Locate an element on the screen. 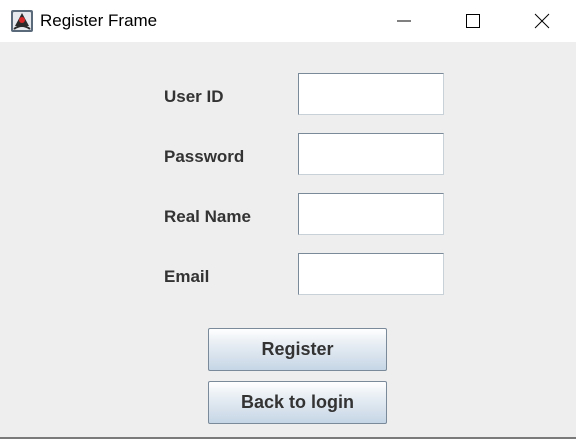  user-id-input is located at coordinates (371, 94).